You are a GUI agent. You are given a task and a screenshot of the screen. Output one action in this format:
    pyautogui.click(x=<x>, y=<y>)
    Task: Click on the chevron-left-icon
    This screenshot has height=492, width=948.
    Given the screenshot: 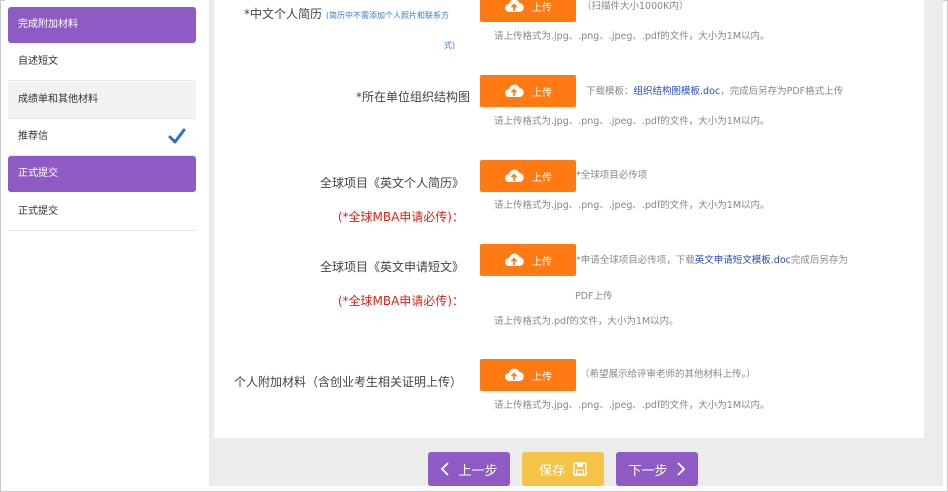 What is the action you would take?
    pyautogui.click(x=445, y=469)
    